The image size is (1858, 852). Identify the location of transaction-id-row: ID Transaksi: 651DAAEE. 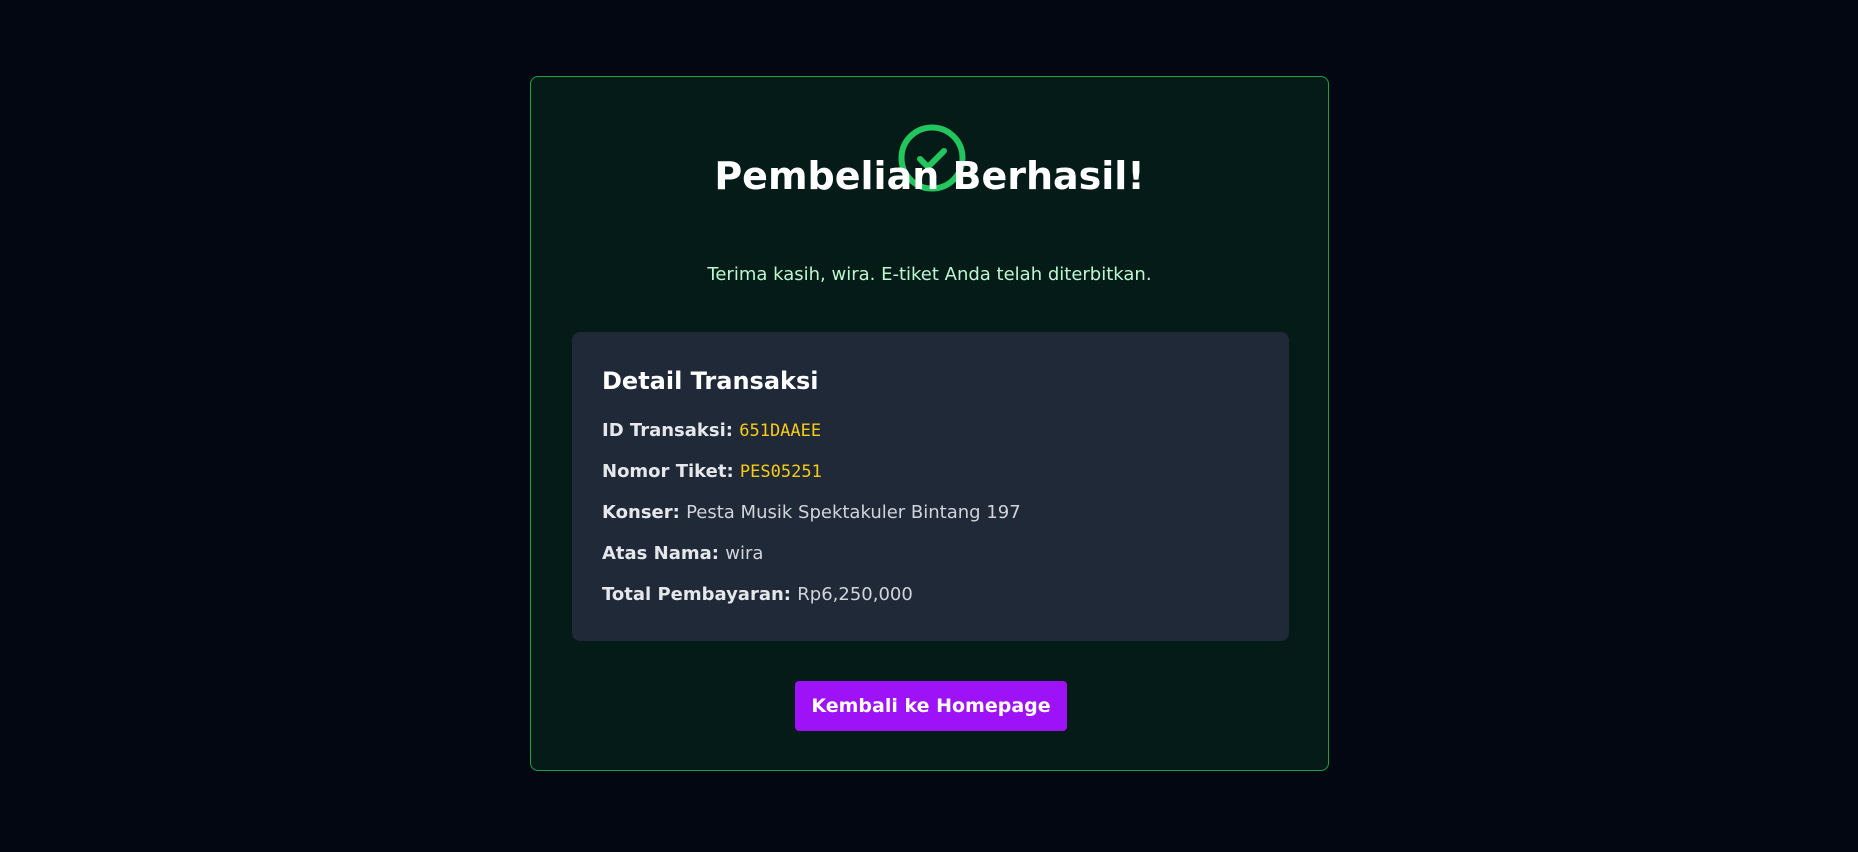
(930, 431).